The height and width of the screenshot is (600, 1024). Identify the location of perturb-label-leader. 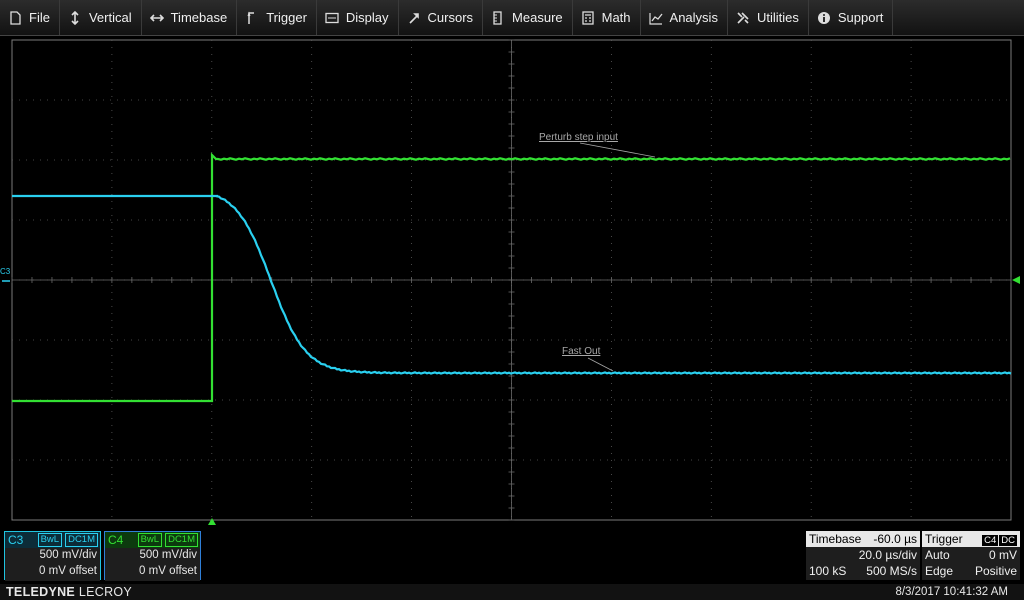
(617, 150).